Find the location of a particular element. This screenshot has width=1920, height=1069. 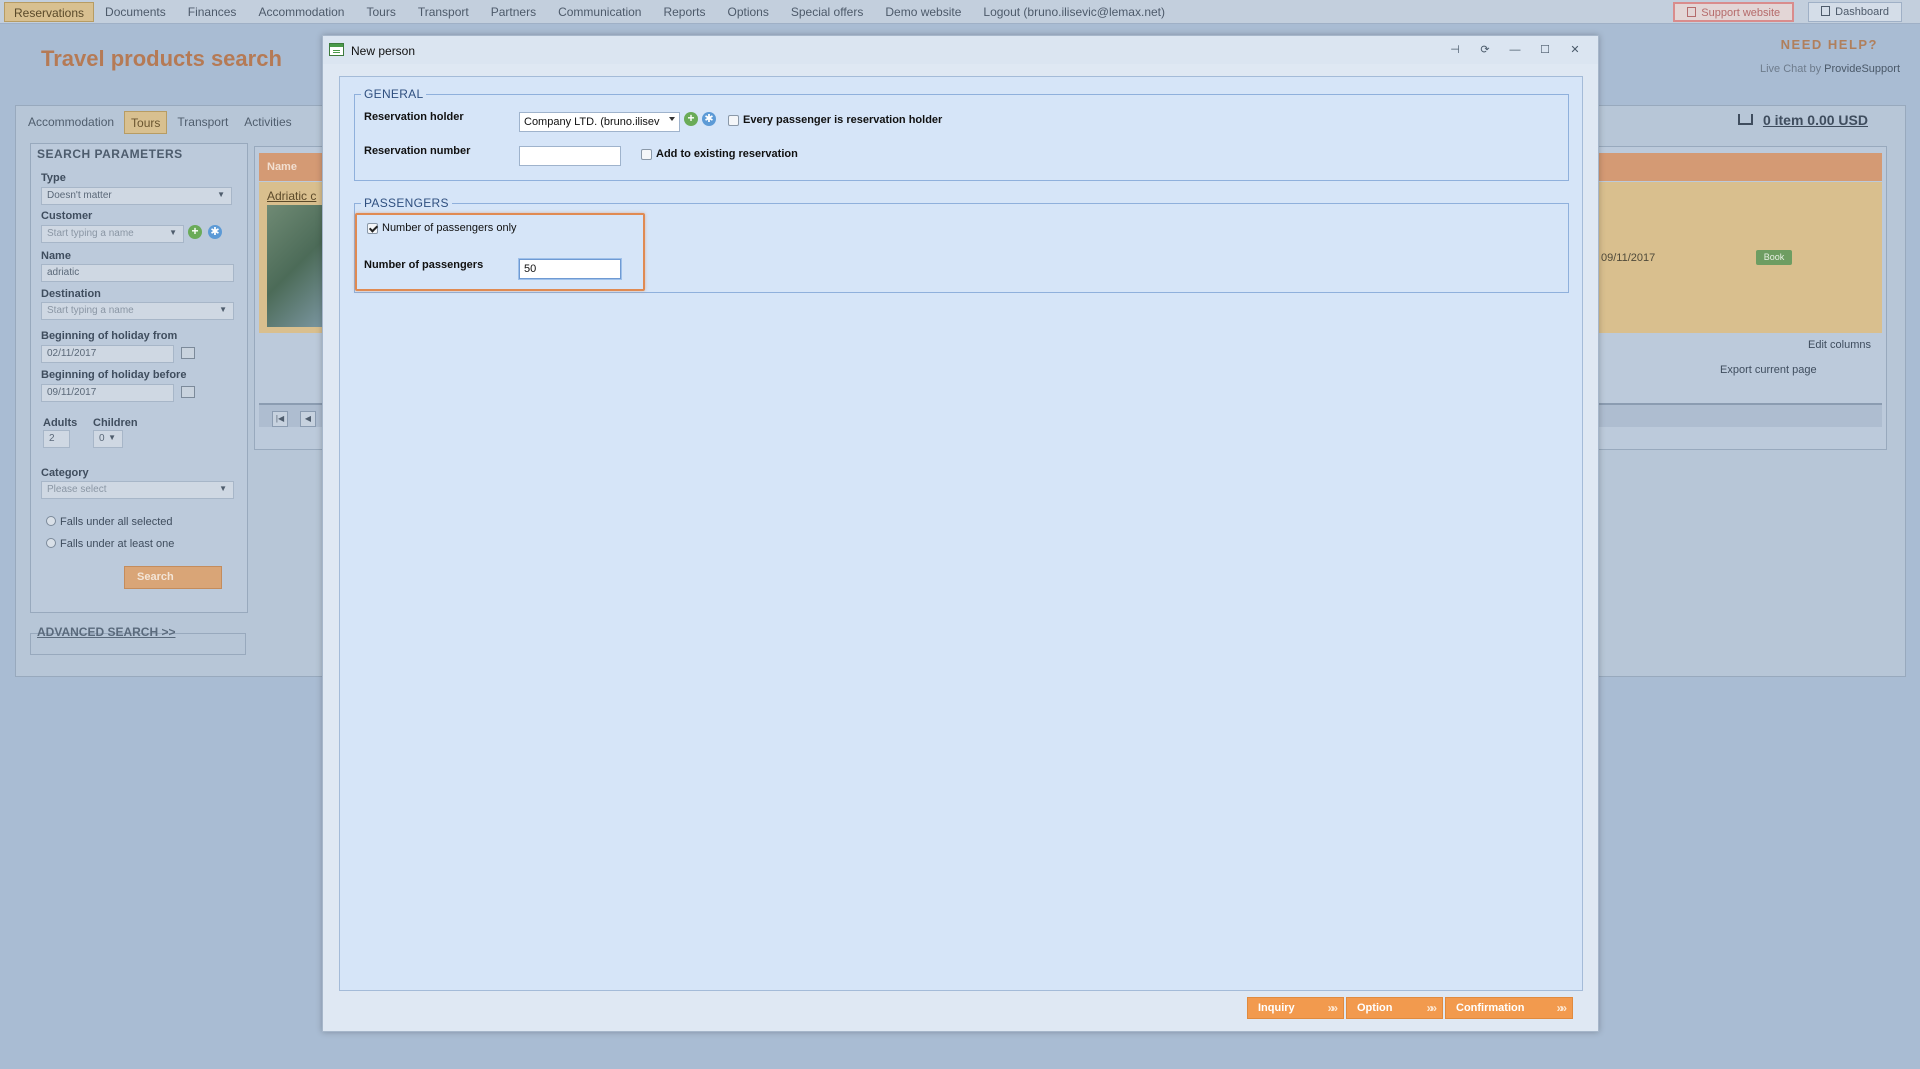

customer-input: Start typing a name ▼ is located at coordinates (112, 234).